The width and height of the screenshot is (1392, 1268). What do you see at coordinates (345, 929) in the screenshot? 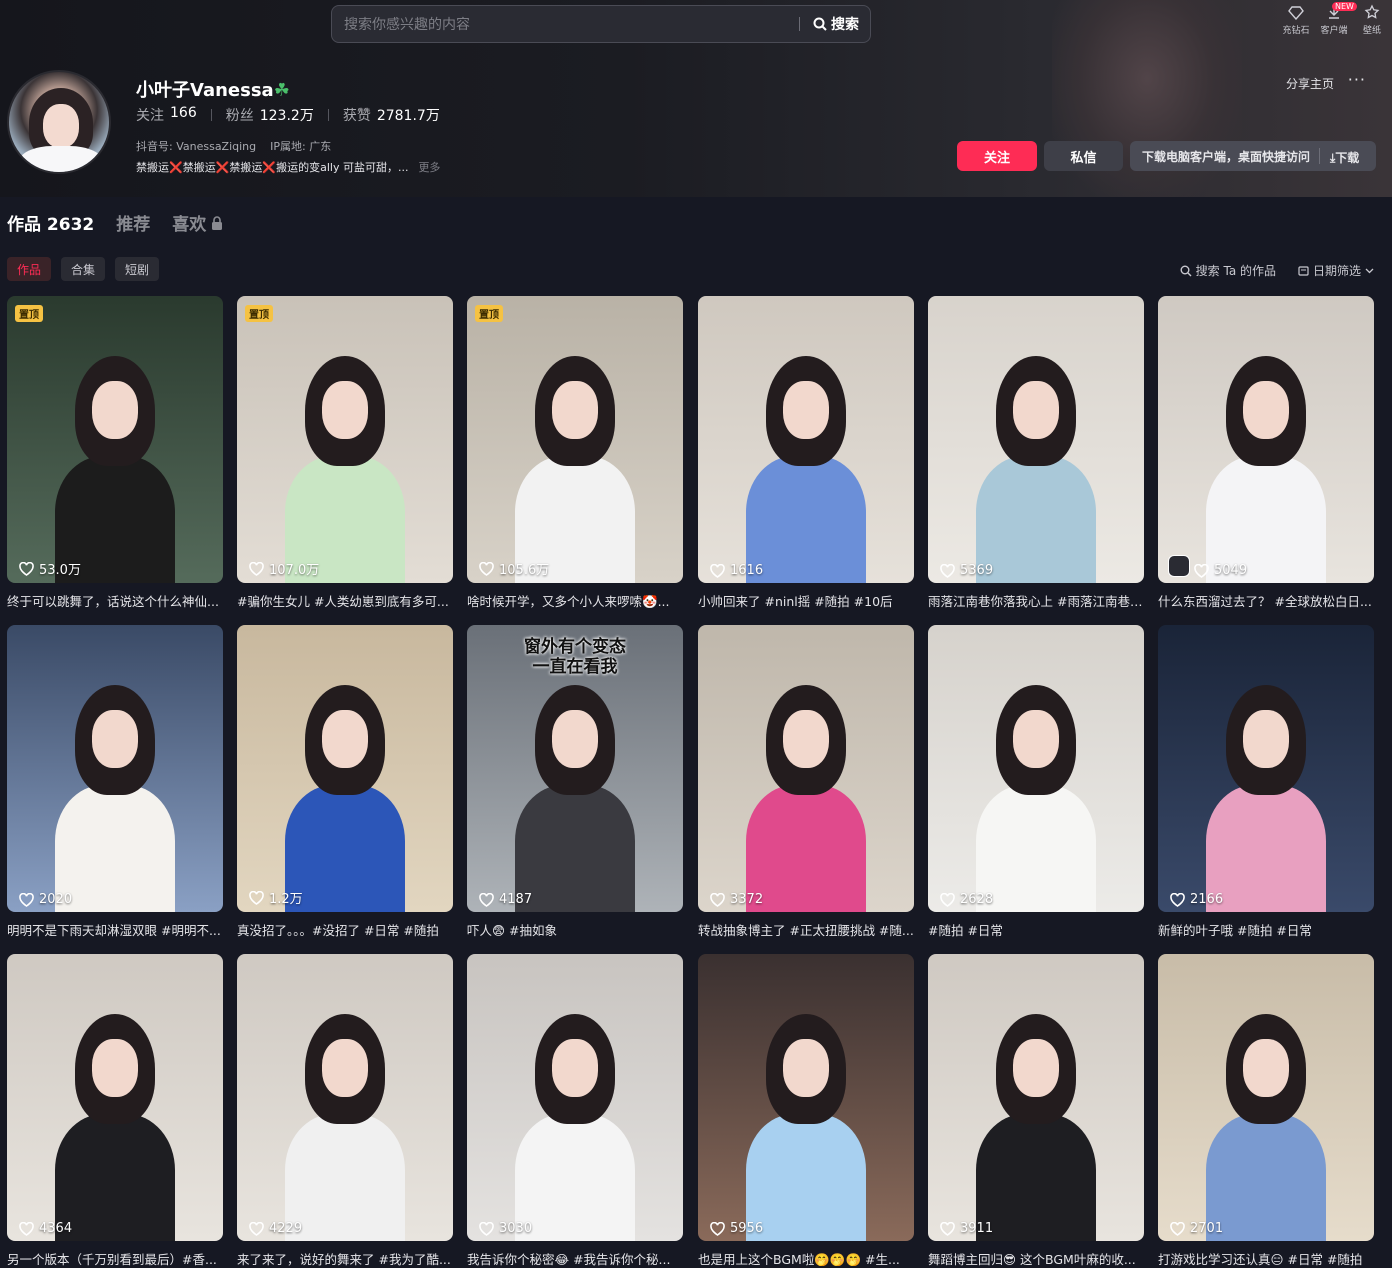
I see `video-caption: 真没招了。。。#没招了 #日常 #随拍` at bounding box center [345, 929].